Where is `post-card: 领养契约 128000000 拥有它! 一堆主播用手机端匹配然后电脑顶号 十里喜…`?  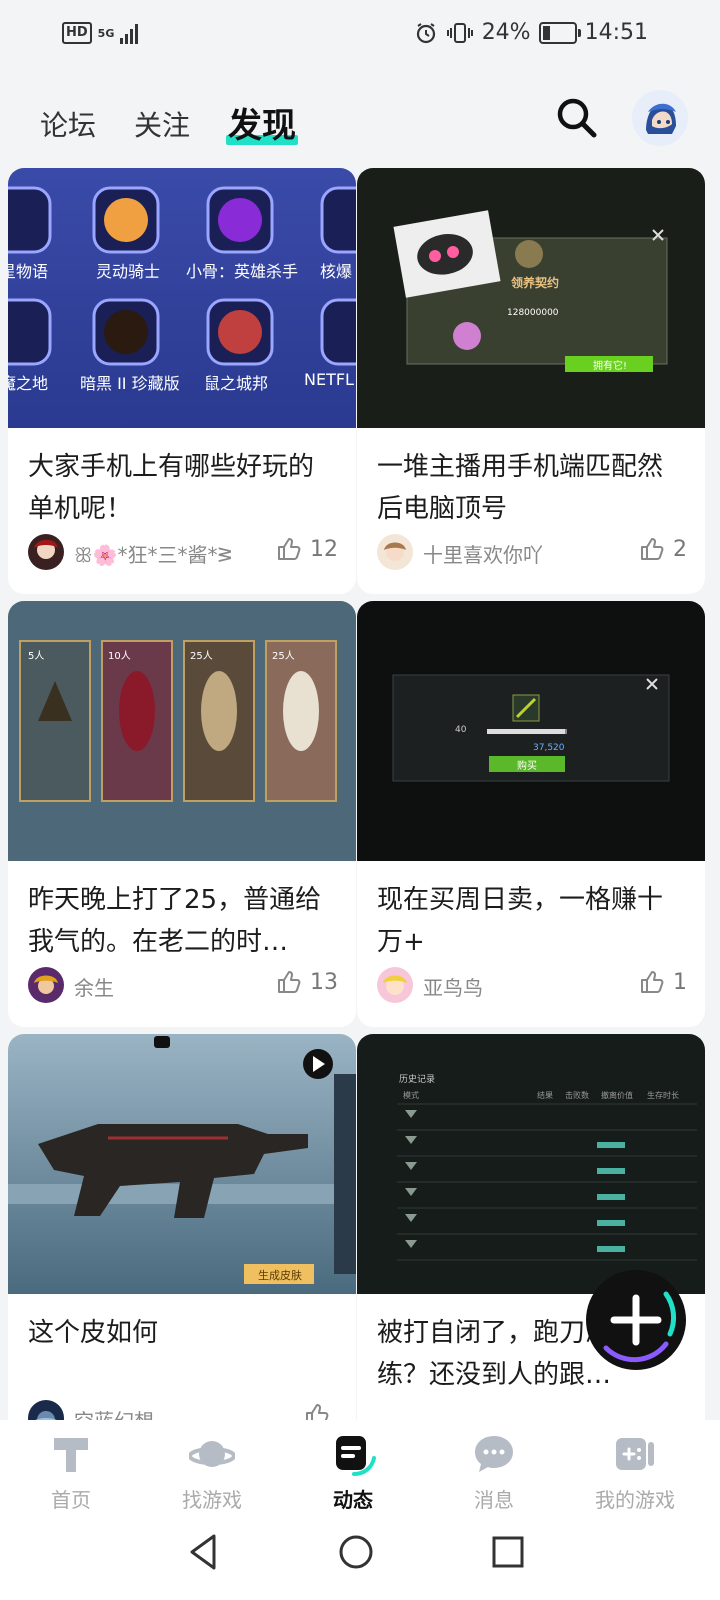
post-card: 领养契约 128000000 拥有它! 一堆主播用手机端匹配然后电脑顶号 十里喜… is located at coordinates (531, 381).